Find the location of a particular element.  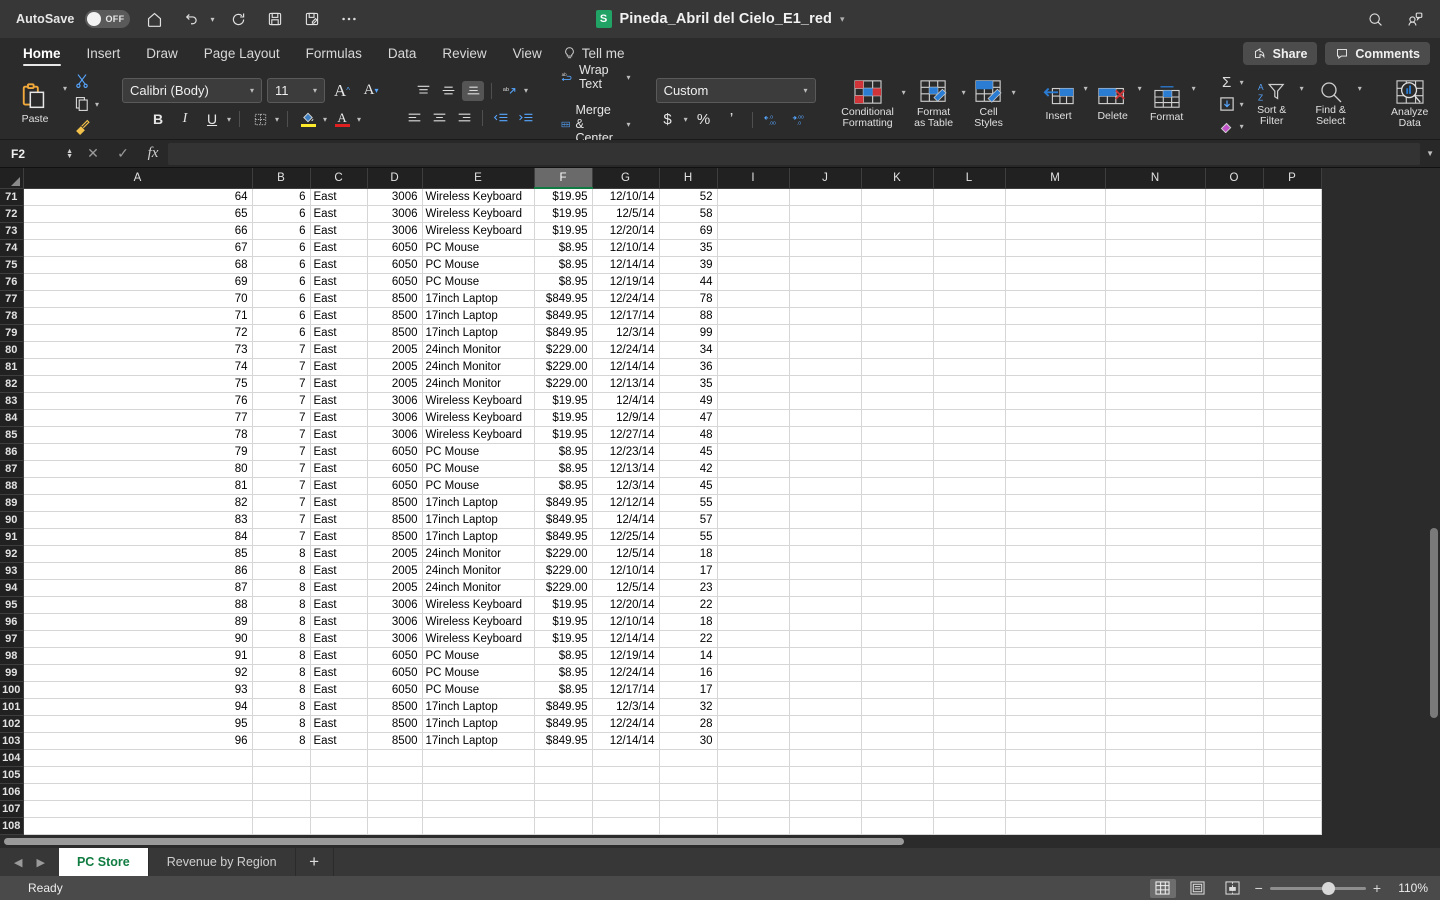

cell-J97 is located at coordinates (825, 639).